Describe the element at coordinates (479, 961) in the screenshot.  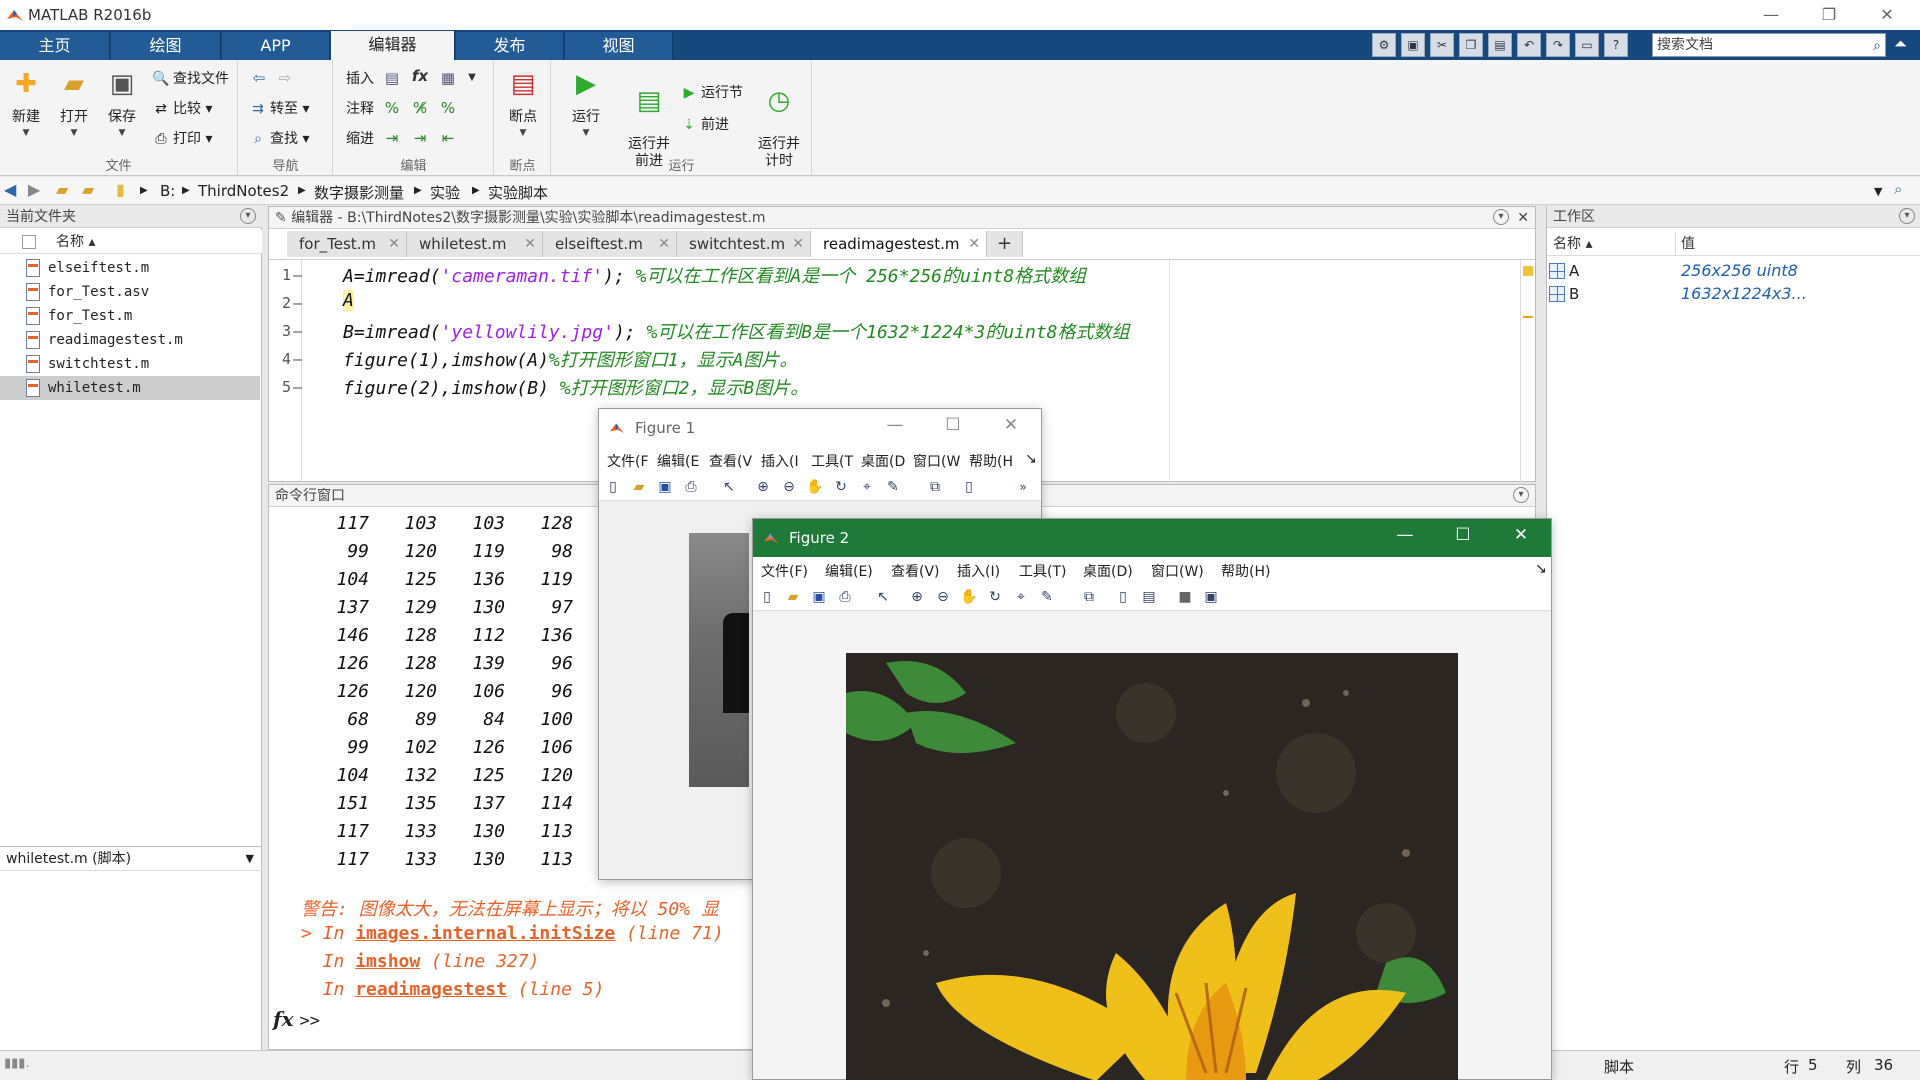
I see `trace-line-link: (line 327)` at that location.